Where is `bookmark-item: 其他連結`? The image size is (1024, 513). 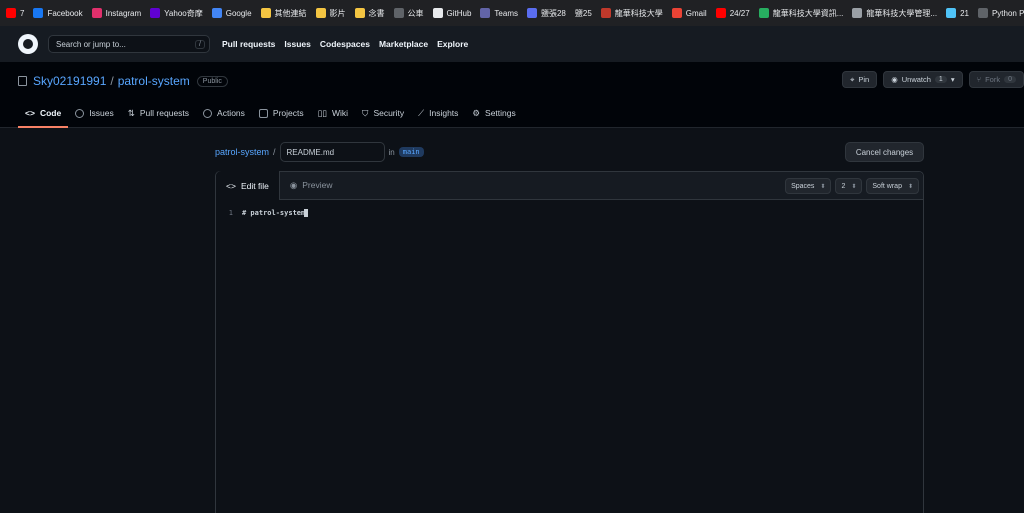
bookmark-item: 其他連結 is located at coordinates (283, 13).